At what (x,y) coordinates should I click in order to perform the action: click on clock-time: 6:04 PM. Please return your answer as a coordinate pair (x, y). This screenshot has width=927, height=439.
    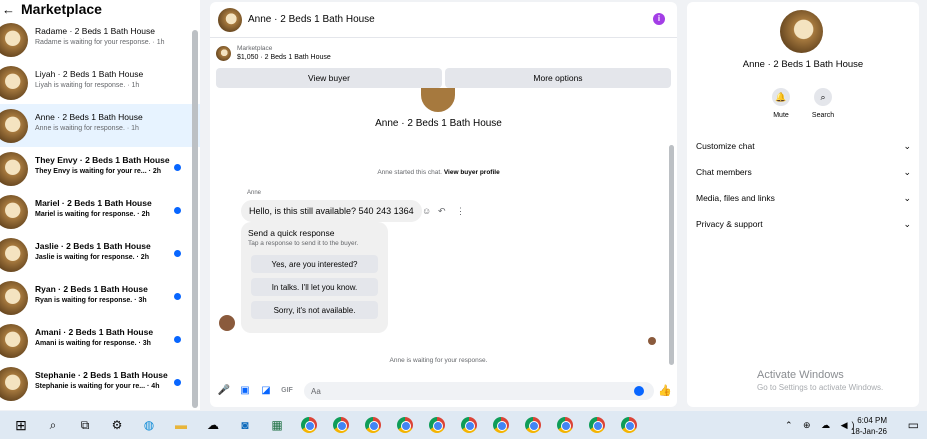
    Looking at the image, I should click on (872, 420).